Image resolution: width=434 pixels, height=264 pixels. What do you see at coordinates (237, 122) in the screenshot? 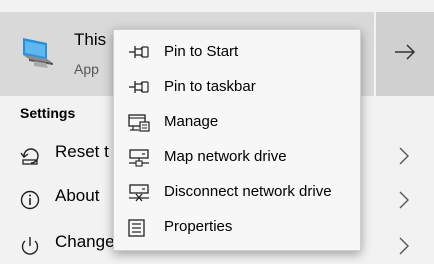
I see `menu-item-manage: Manage` at bounding box center [237, 122].